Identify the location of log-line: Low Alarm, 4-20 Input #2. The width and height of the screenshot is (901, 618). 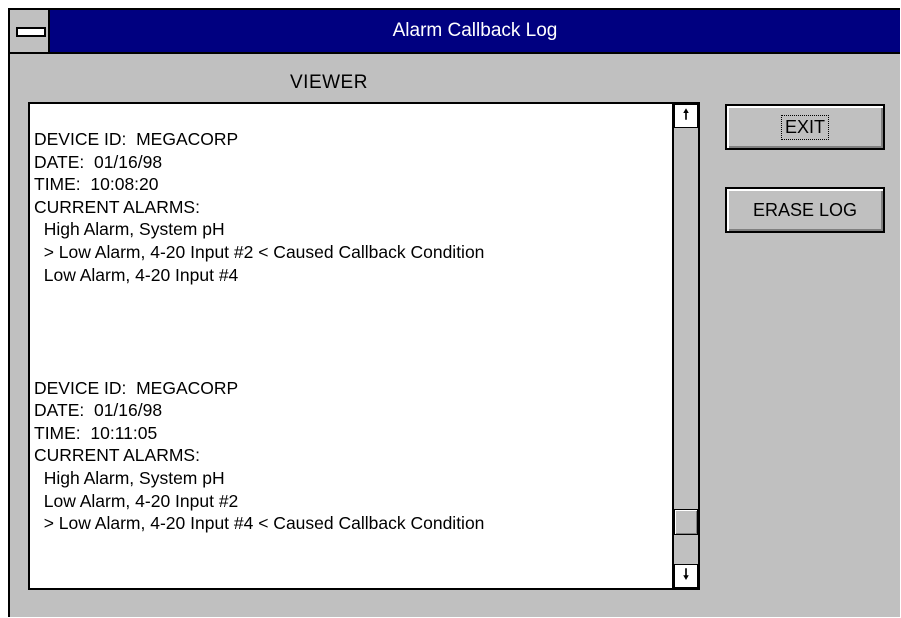
(136, 500).